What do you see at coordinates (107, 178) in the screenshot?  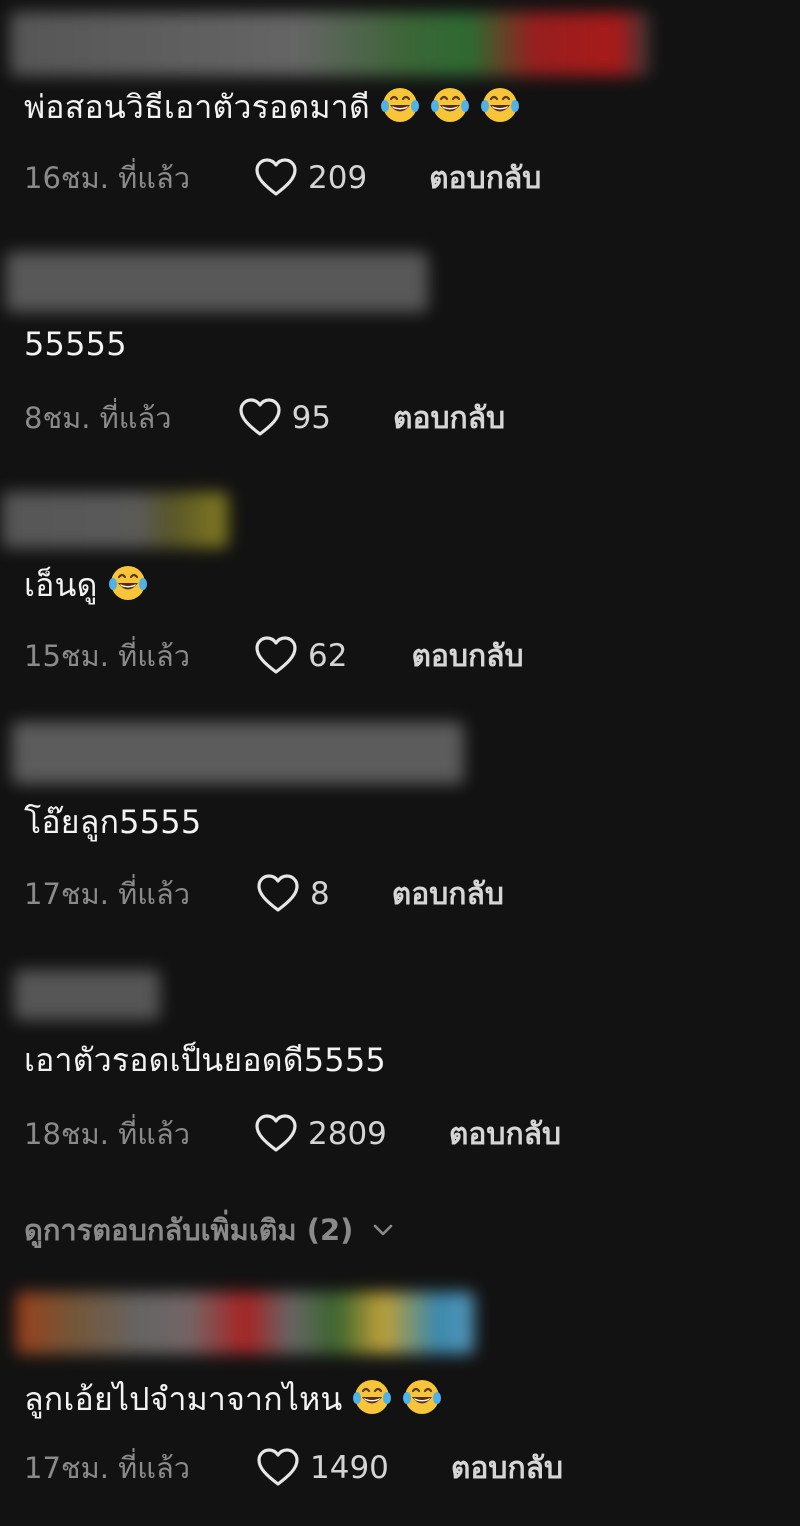 I see `comment-time: 16ชม. ที่แล้ว` at bounding box center [107, 178].